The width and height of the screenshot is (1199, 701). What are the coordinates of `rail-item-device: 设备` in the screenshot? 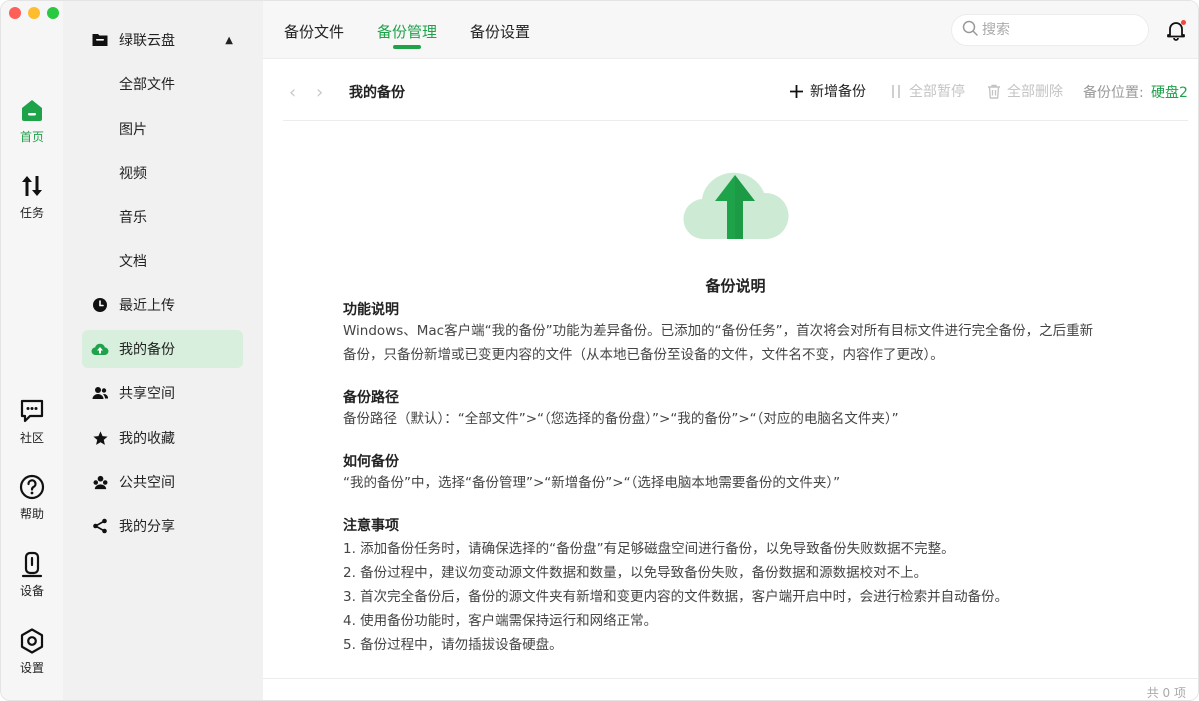 It's located at (32, 574).